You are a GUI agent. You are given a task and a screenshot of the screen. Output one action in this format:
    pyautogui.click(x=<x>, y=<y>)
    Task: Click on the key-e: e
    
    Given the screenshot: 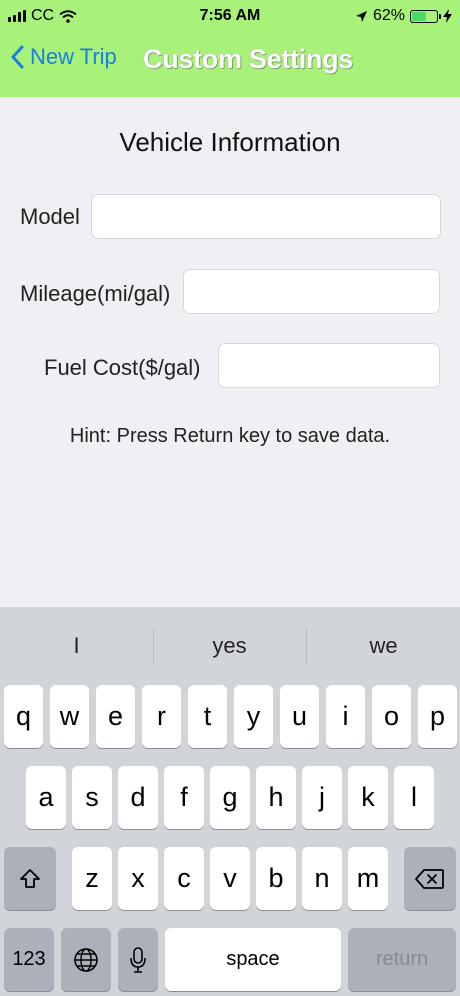 What is the action you would take?
    pyautogui.click(x=115, y=716)
    